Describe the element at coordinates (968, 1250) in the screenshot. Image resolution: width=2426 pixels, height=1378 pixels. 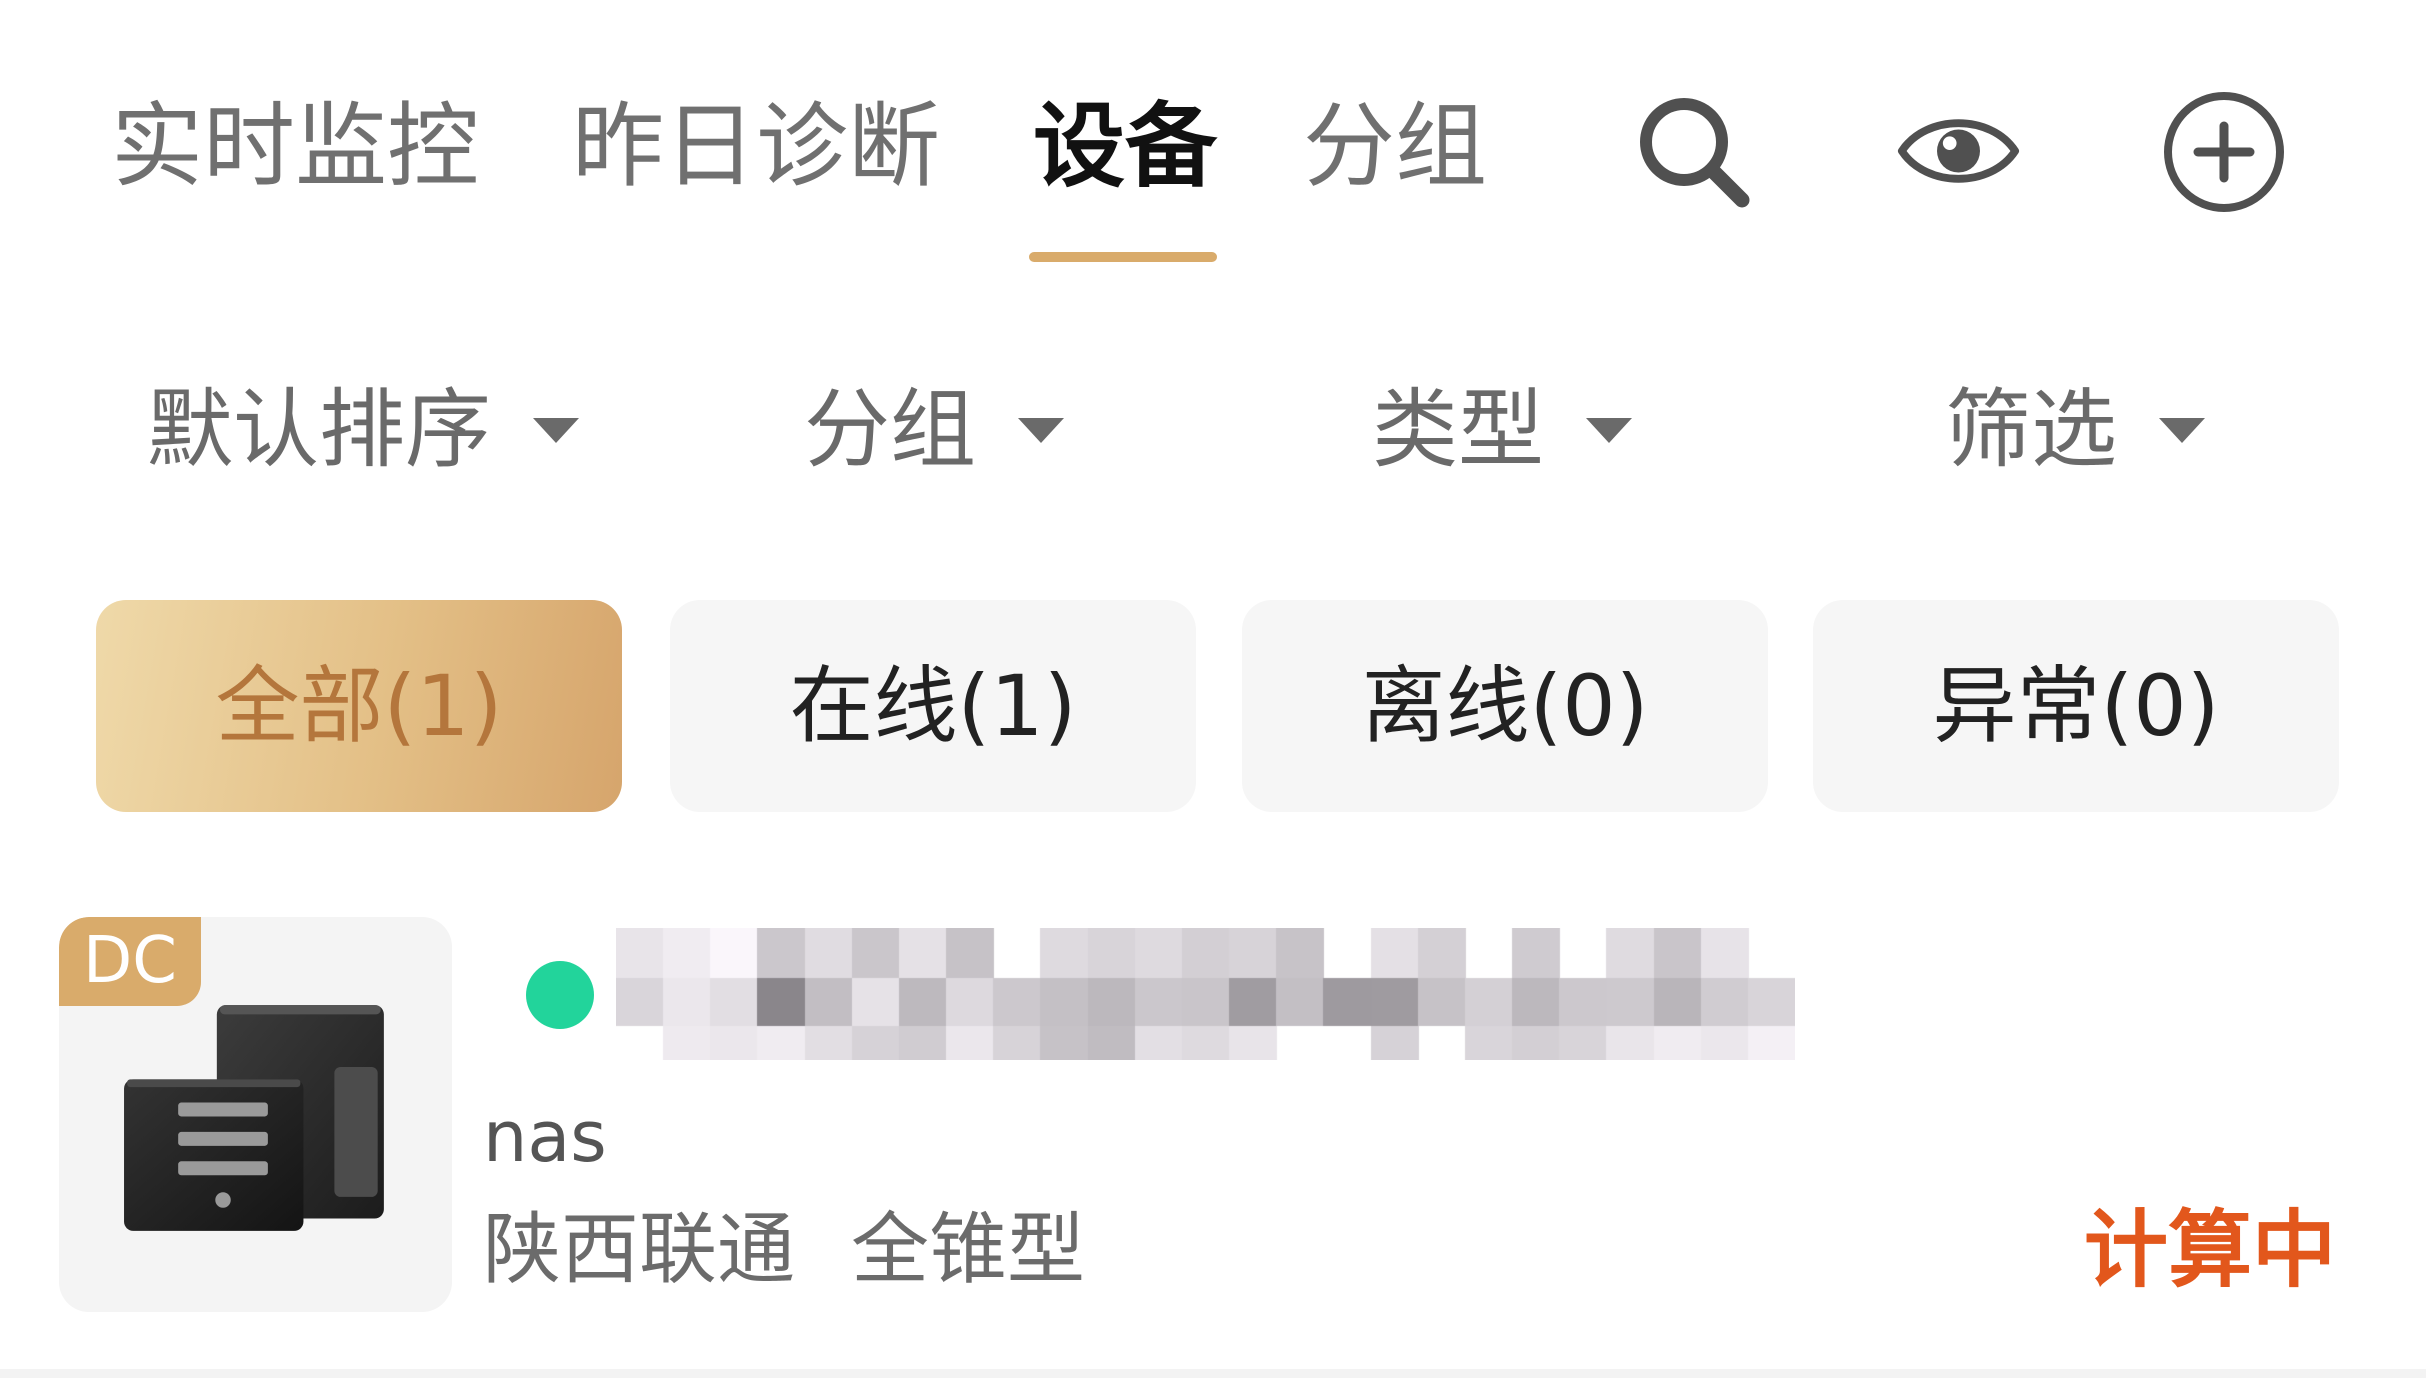
I see `device-nat-type: 全锥型` at that location.